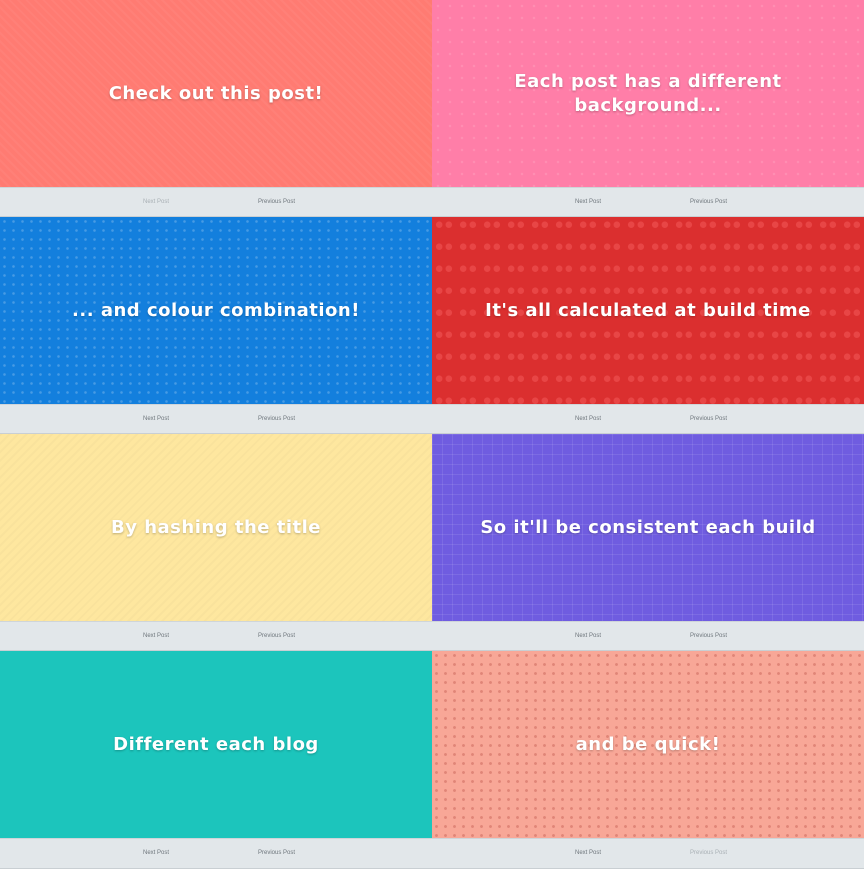 The image size is (864, 869). I want to click on post-hero: It's all calculated at build time, so click(648, 310).